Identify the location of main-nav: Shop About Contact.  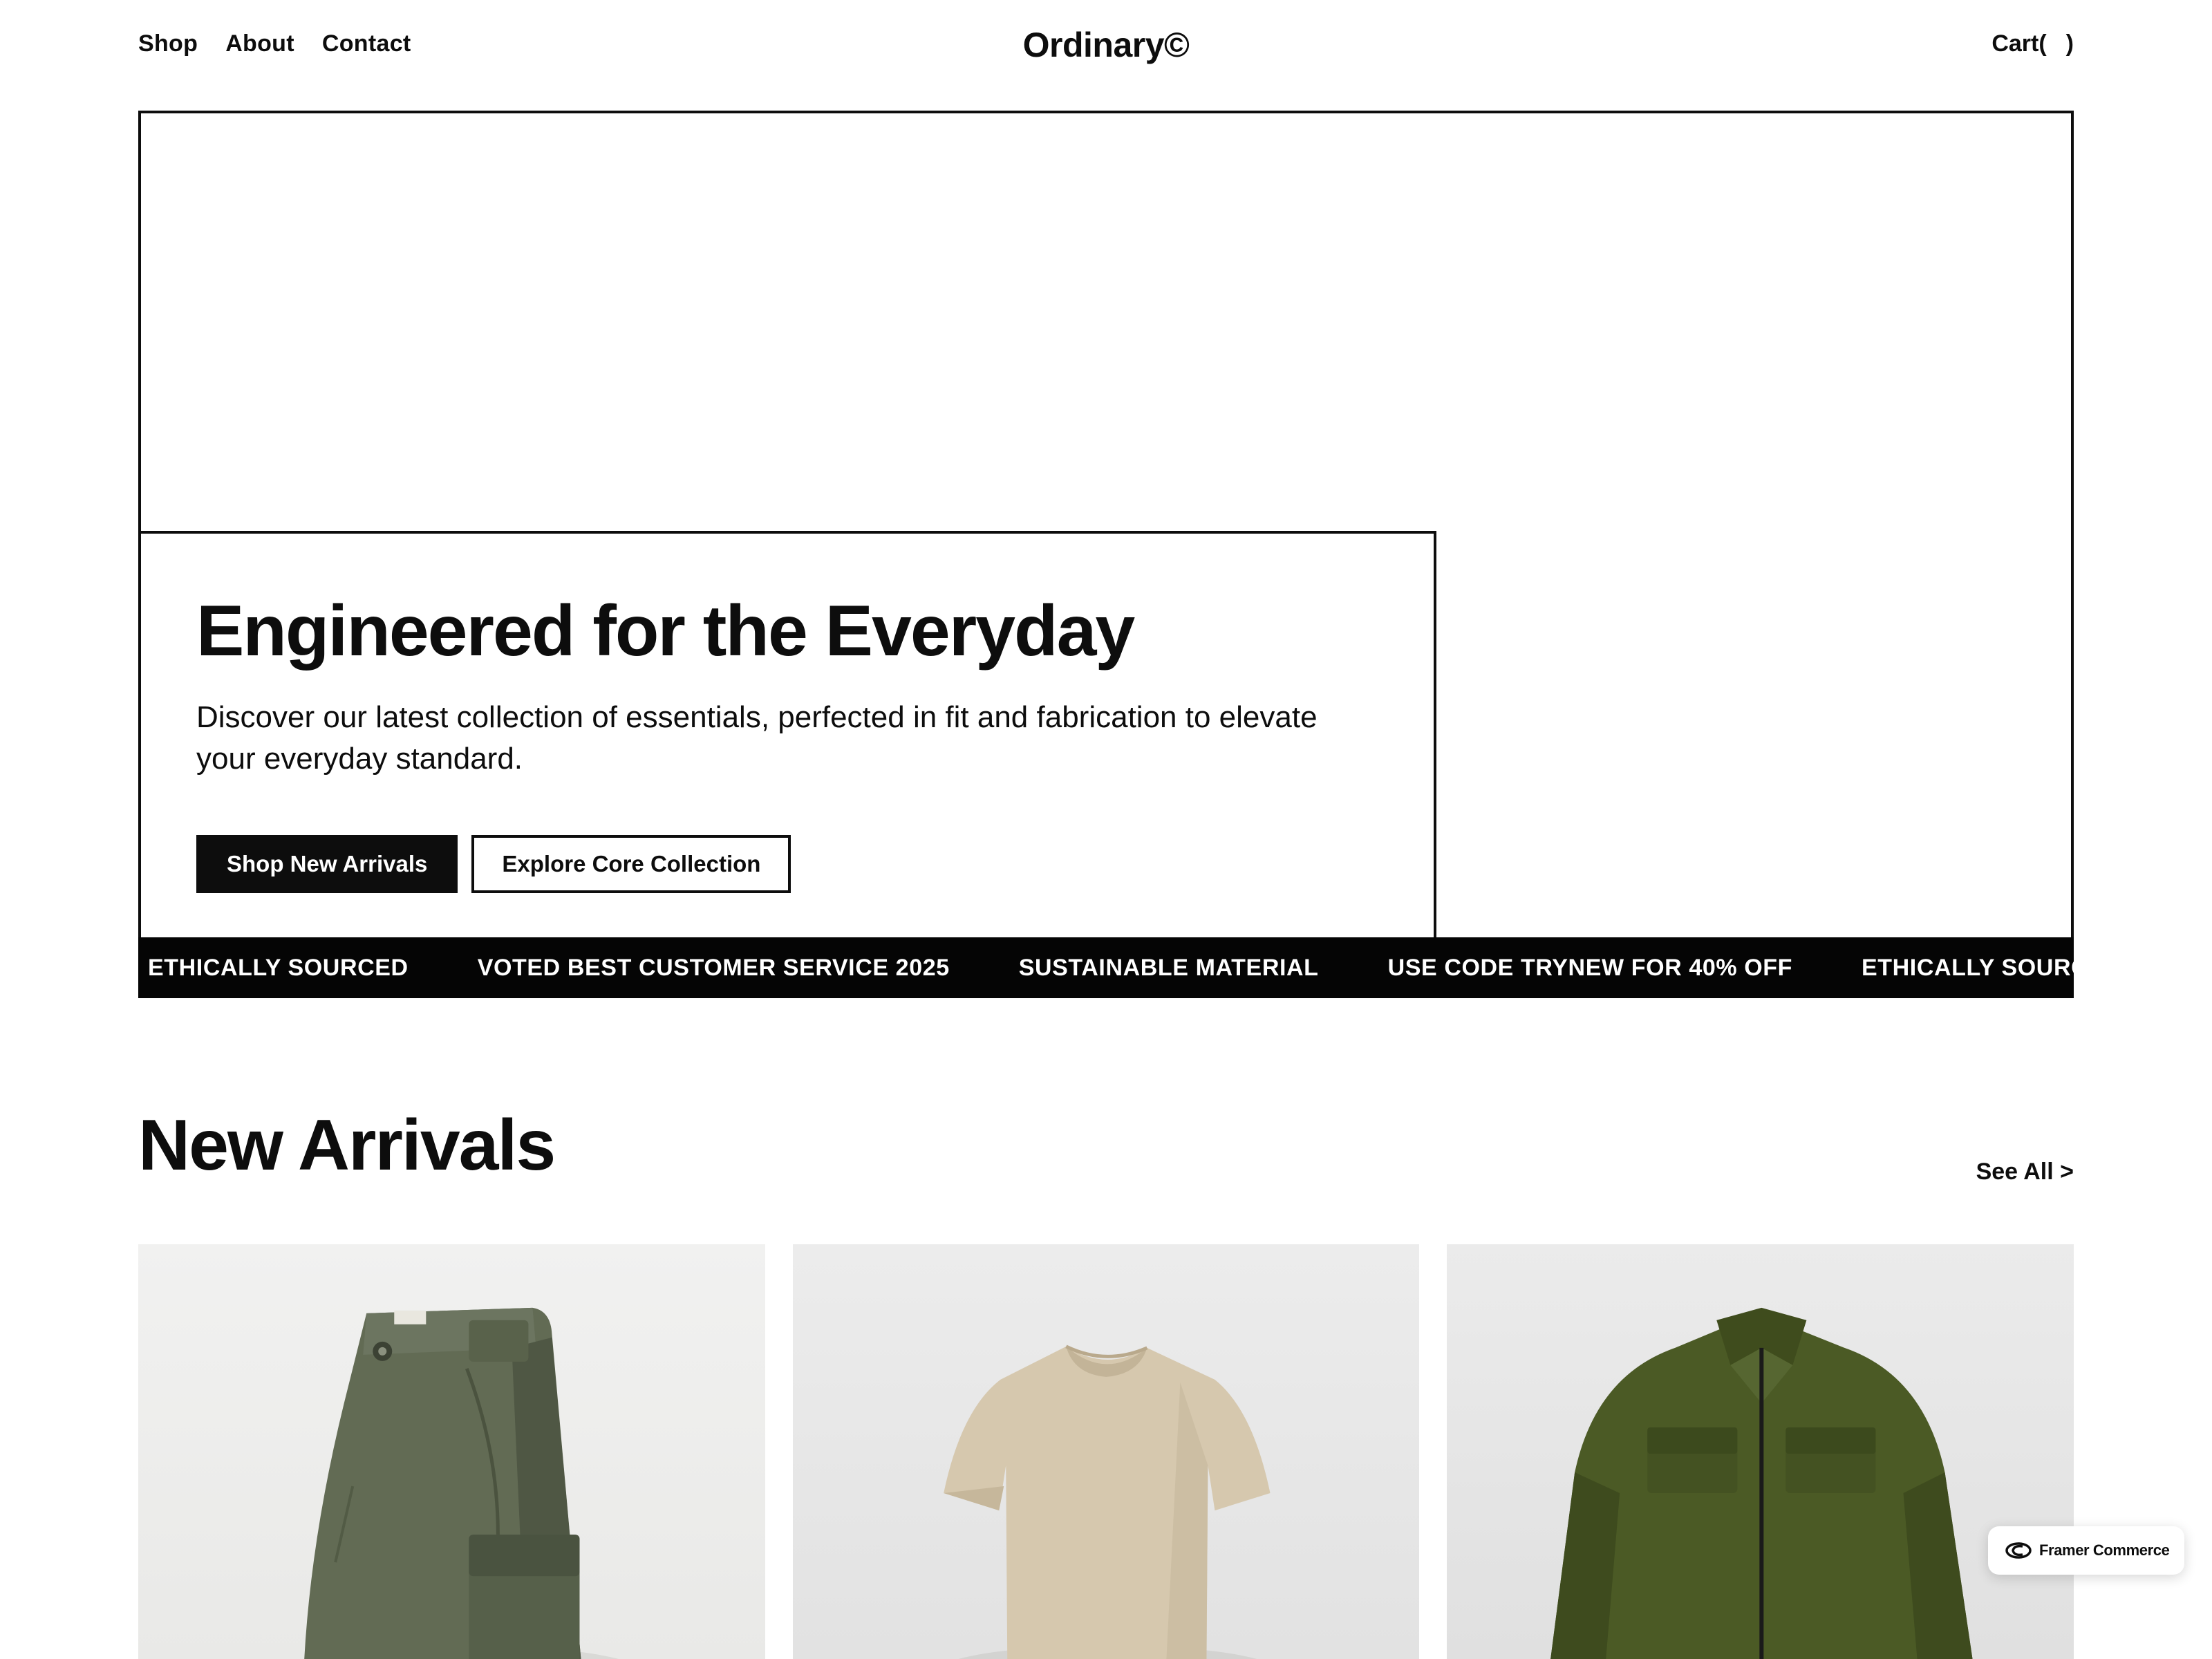
(274, 43).